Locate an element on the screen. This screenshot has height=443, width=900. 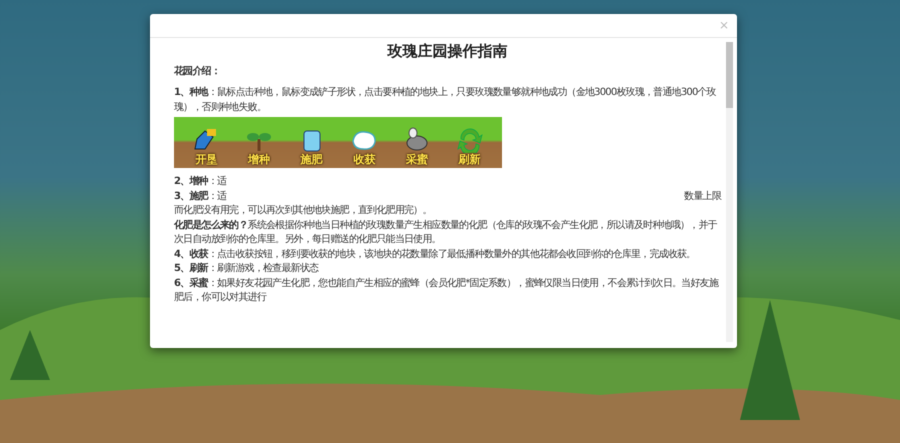
guide-paragraph: 3、施肥：适 is located at coordinates (200, 196).